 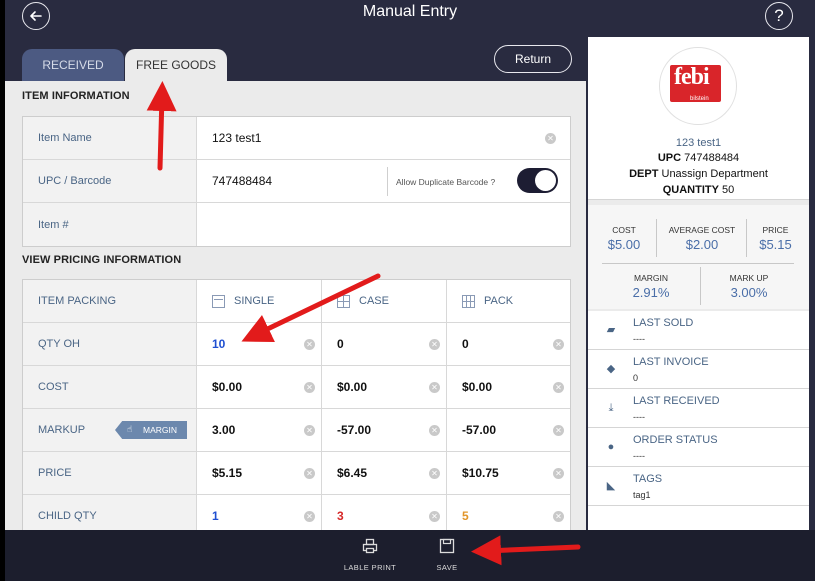 I want to click on row-label: MARKUP, so click(x=62, y=430).